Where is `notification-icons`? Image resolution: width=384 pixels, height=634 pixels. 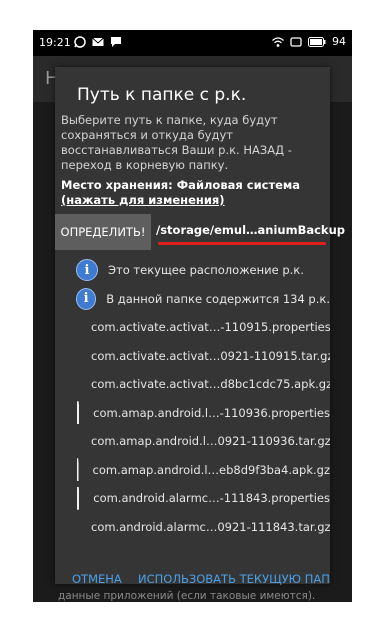
notification-icons is located at coordinates (98, 42).